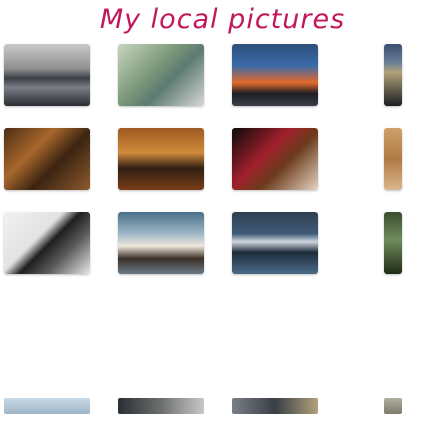 This screenshot has height=437, width=445. Describe the element at coordinates (222, 19) in the screenshot. I see `page-title: My local pictures` at that location.